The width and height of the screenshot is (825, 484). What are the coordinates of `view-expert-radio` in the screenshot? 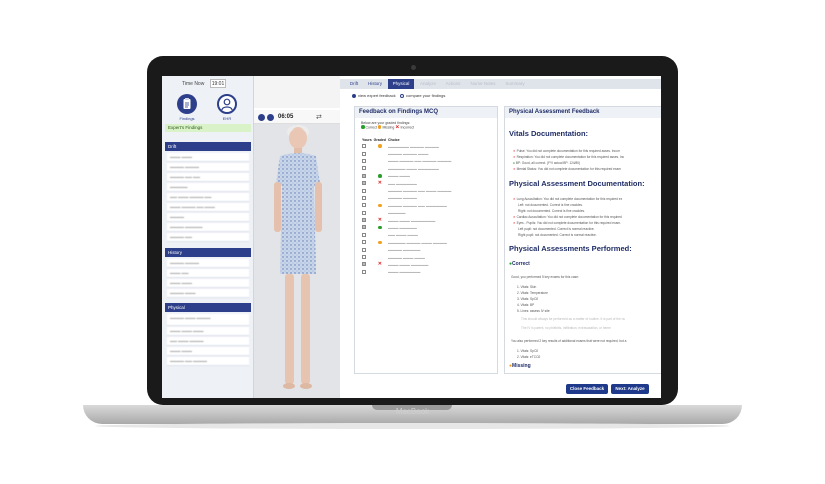 It's located at (354, 95).